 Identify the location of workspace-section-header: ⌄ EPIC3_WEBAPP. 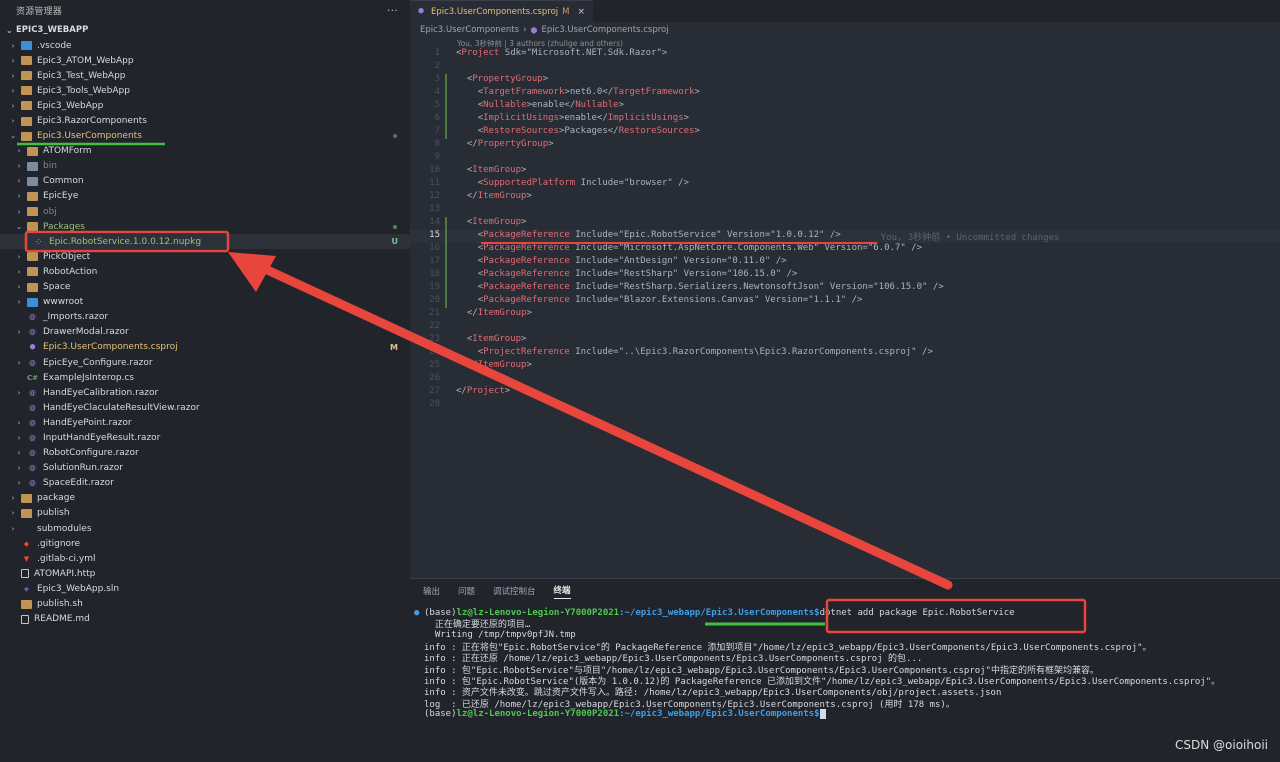
(205, 30).